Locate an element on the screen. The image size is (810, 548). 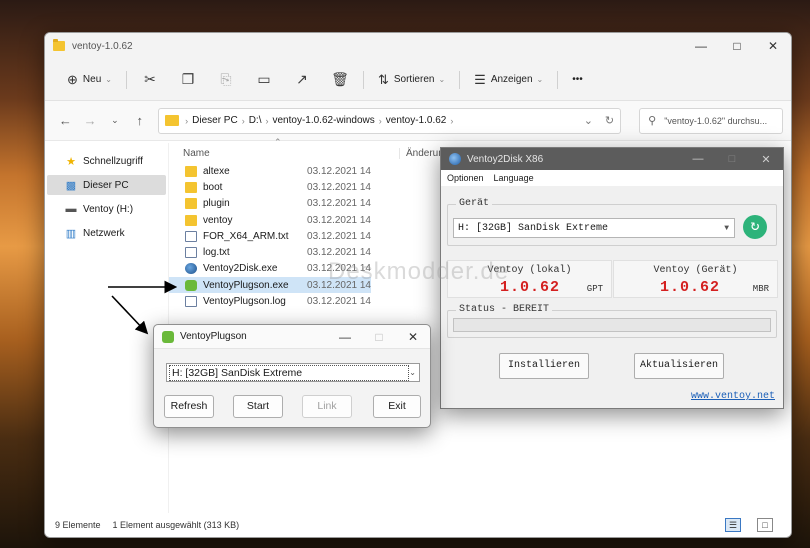
file-name: ventoy is located at coordinates (218, 220).